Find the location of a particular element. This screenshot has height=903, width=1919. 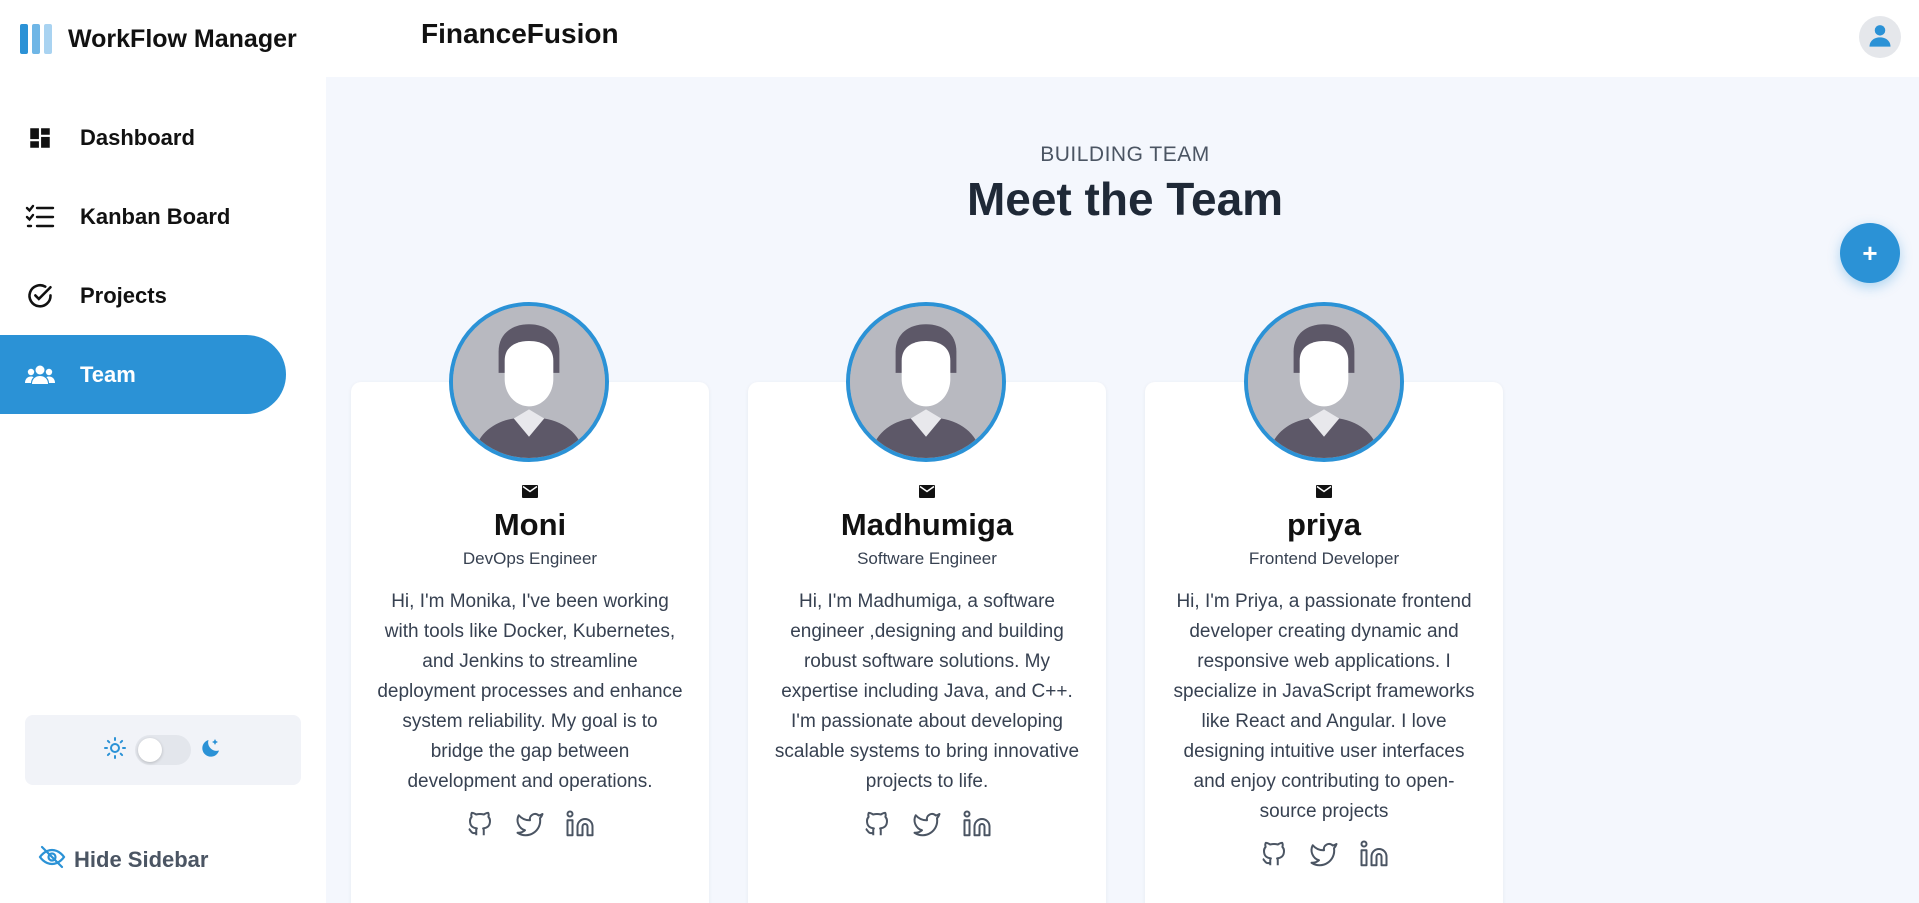

checklist-icon is located at coordinates (40, 217).